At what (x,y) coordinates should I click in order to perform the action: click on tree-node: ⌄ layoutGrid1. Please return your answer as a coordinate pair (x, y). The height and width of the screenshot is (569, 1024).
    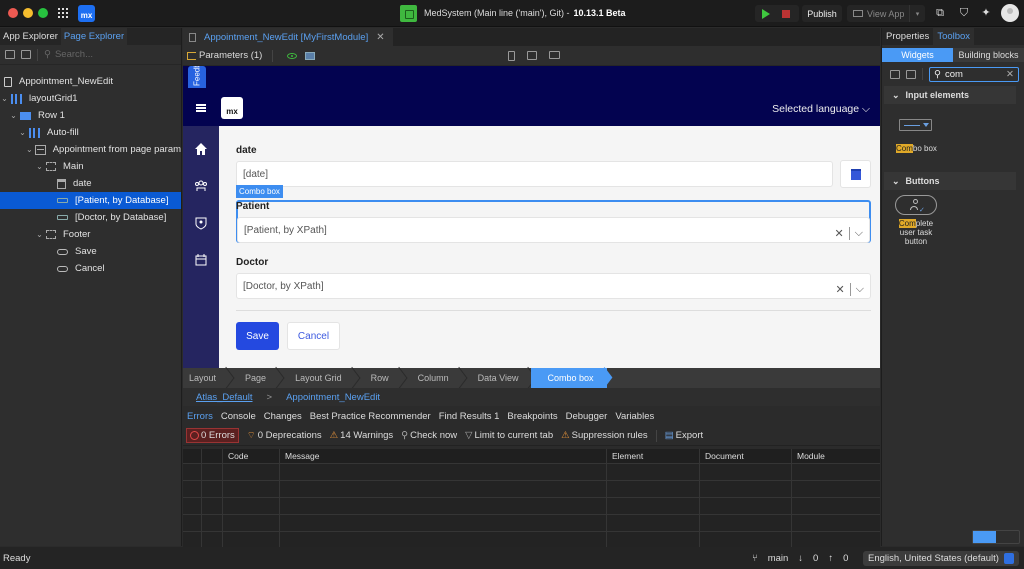
    Looking at the image, I should click on (90, 98).